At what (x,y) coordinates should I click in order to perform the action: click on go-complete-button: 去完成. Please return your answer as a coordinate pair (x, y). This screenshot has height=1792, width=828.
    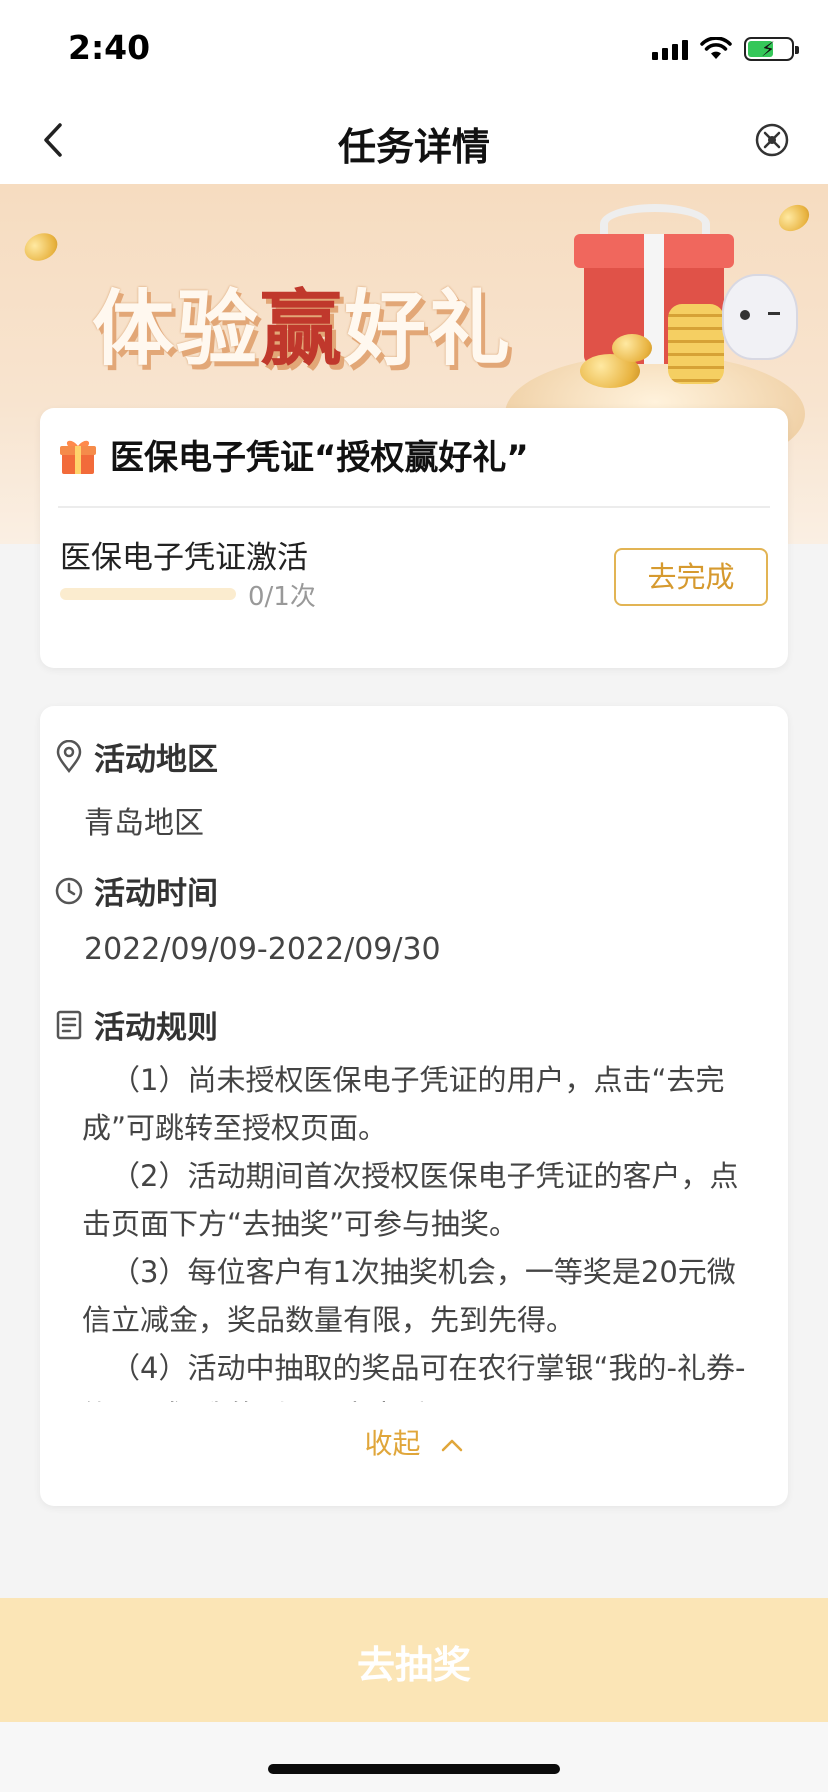
    Looking at the image, I should click on (691, 577).